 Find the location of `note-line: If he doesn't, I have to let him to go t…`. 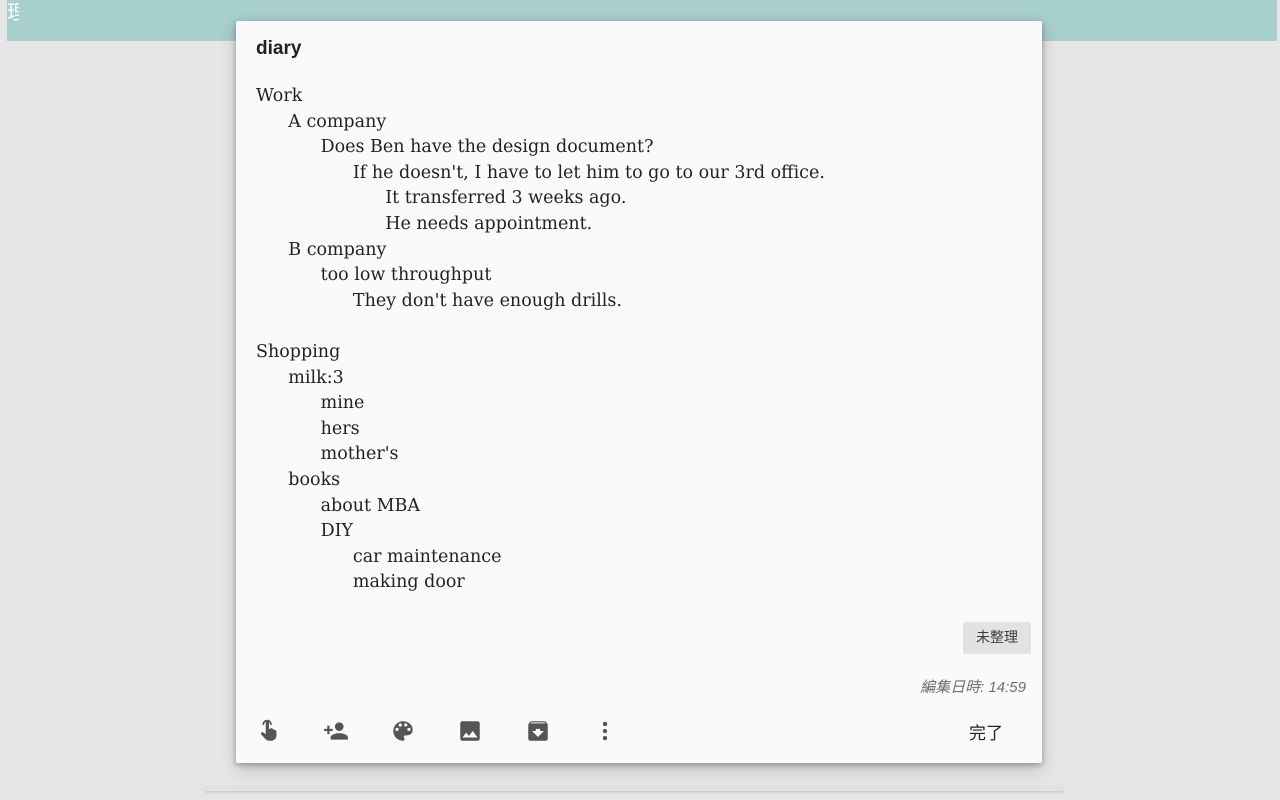

note-line: If he doesn't, I have to let him to go t… is located at coordinates (636, 174).